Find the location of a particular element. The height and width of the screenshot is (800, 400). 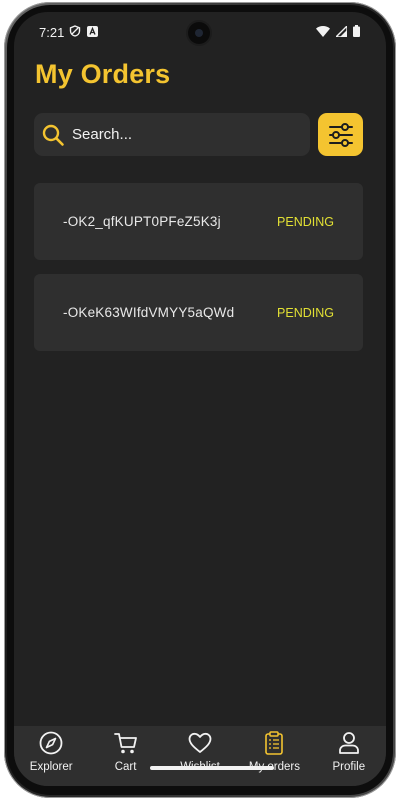

search-bar is located at coordinates (172, 134).